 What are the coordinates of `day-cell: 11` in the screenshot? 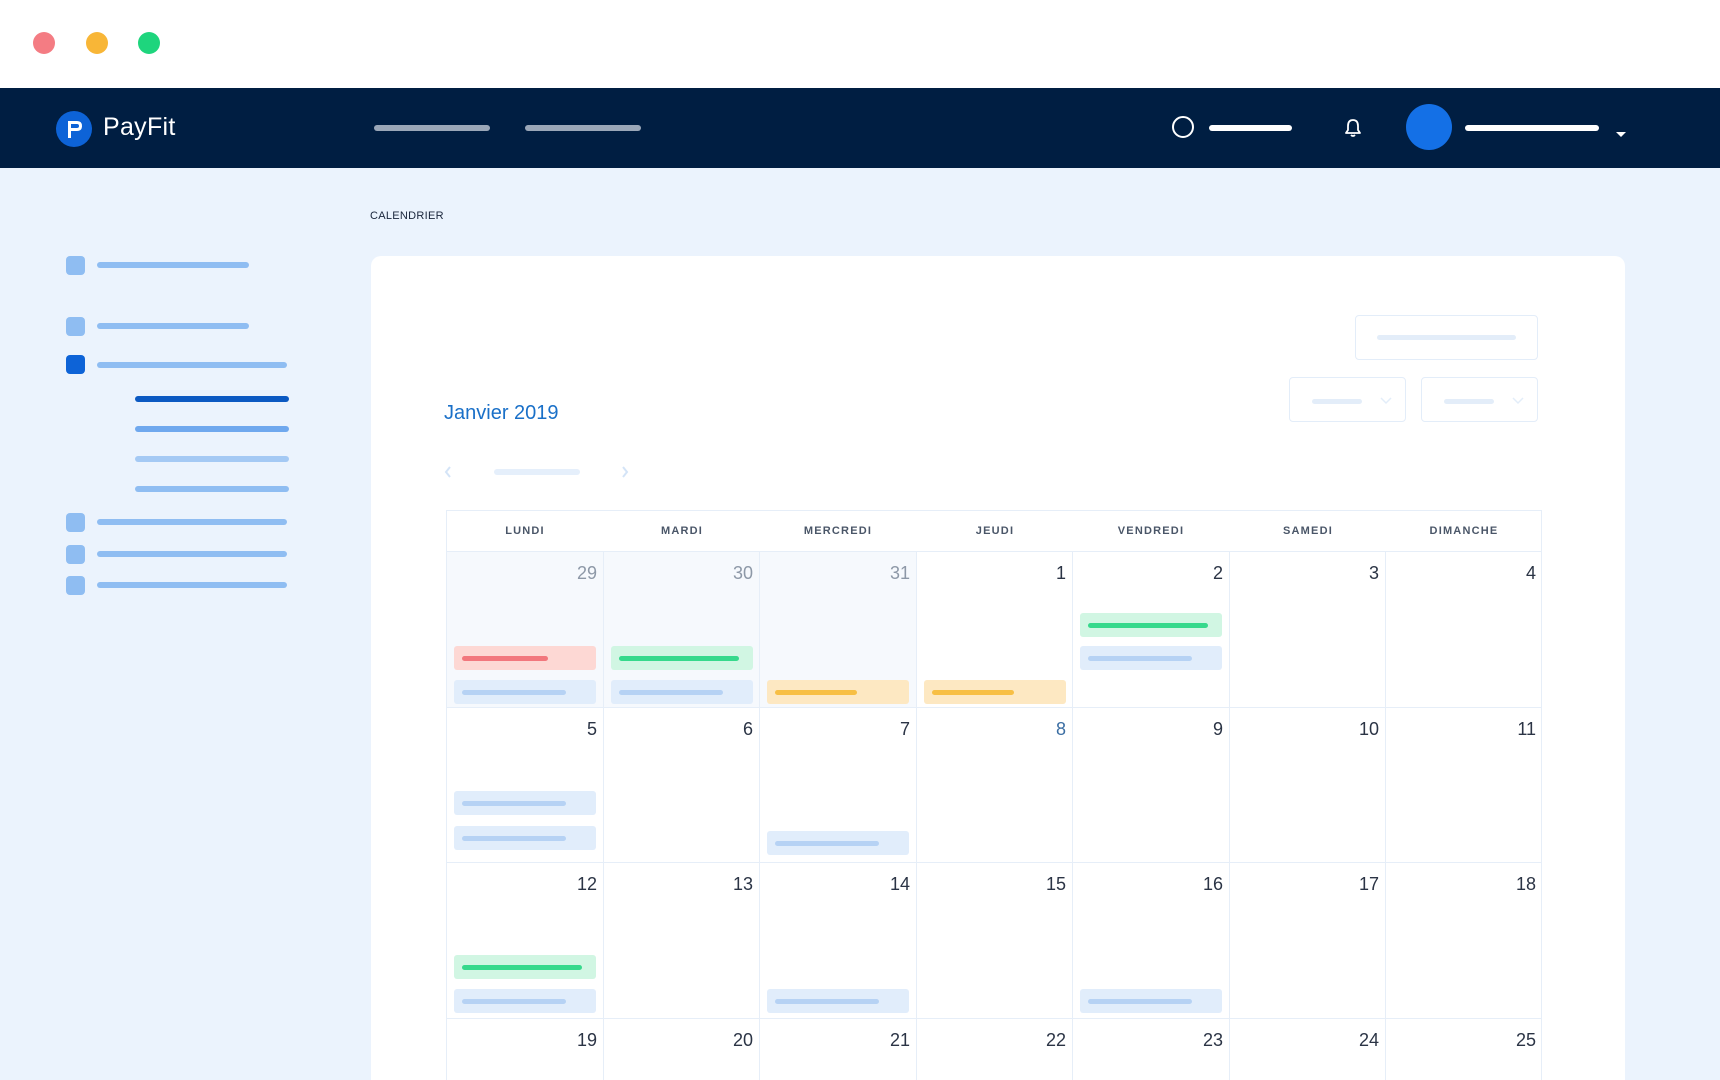 It's located at (1464, 785).